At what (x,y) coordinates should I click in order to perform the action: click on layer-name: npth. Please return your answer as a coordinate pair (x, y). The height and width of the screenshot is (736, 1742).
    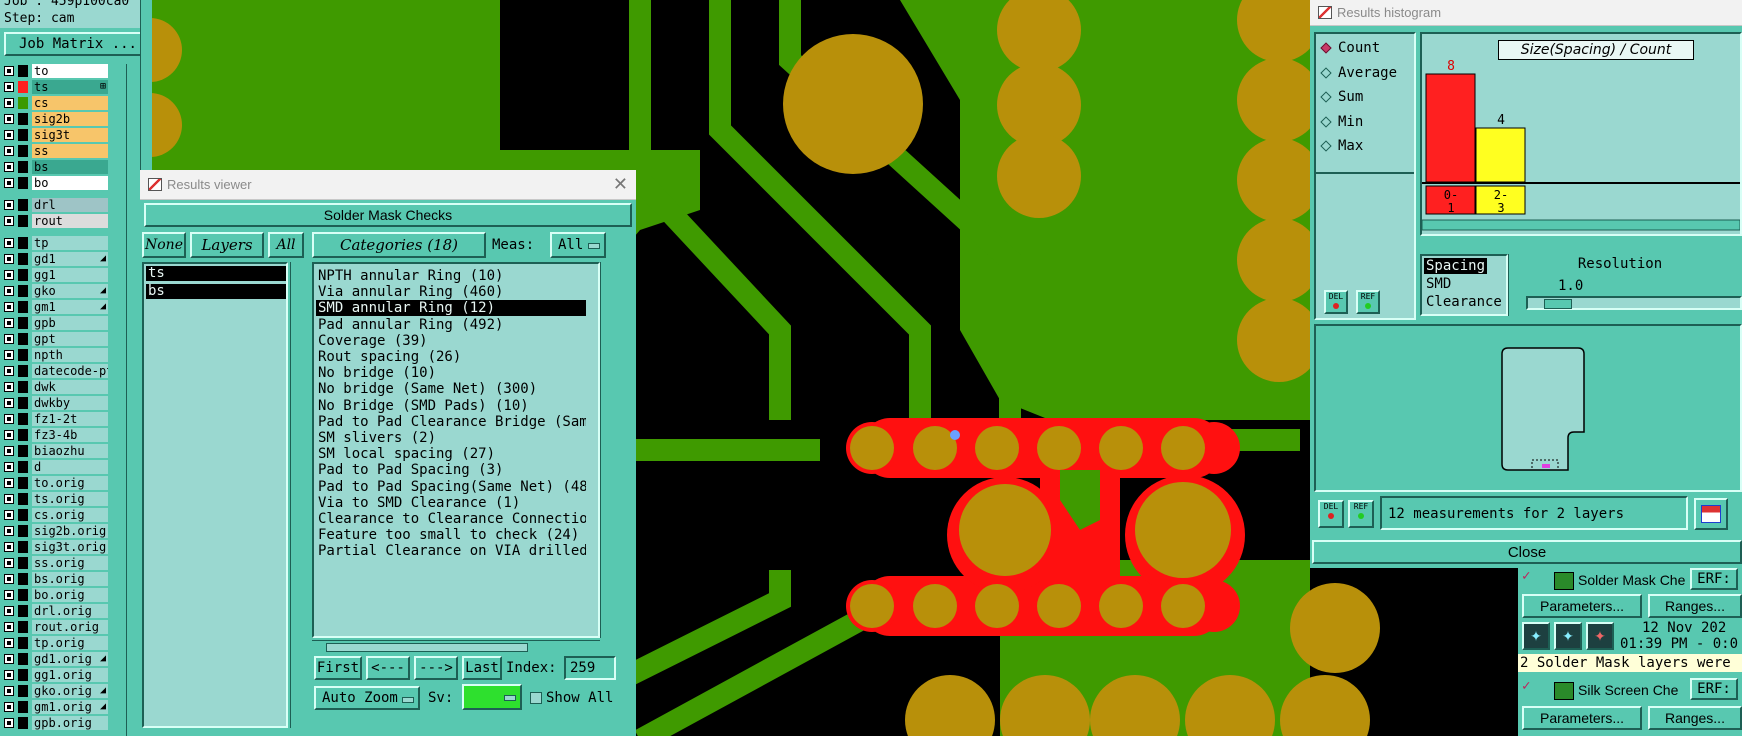
    Looking at the image, I should click on (70, 355).